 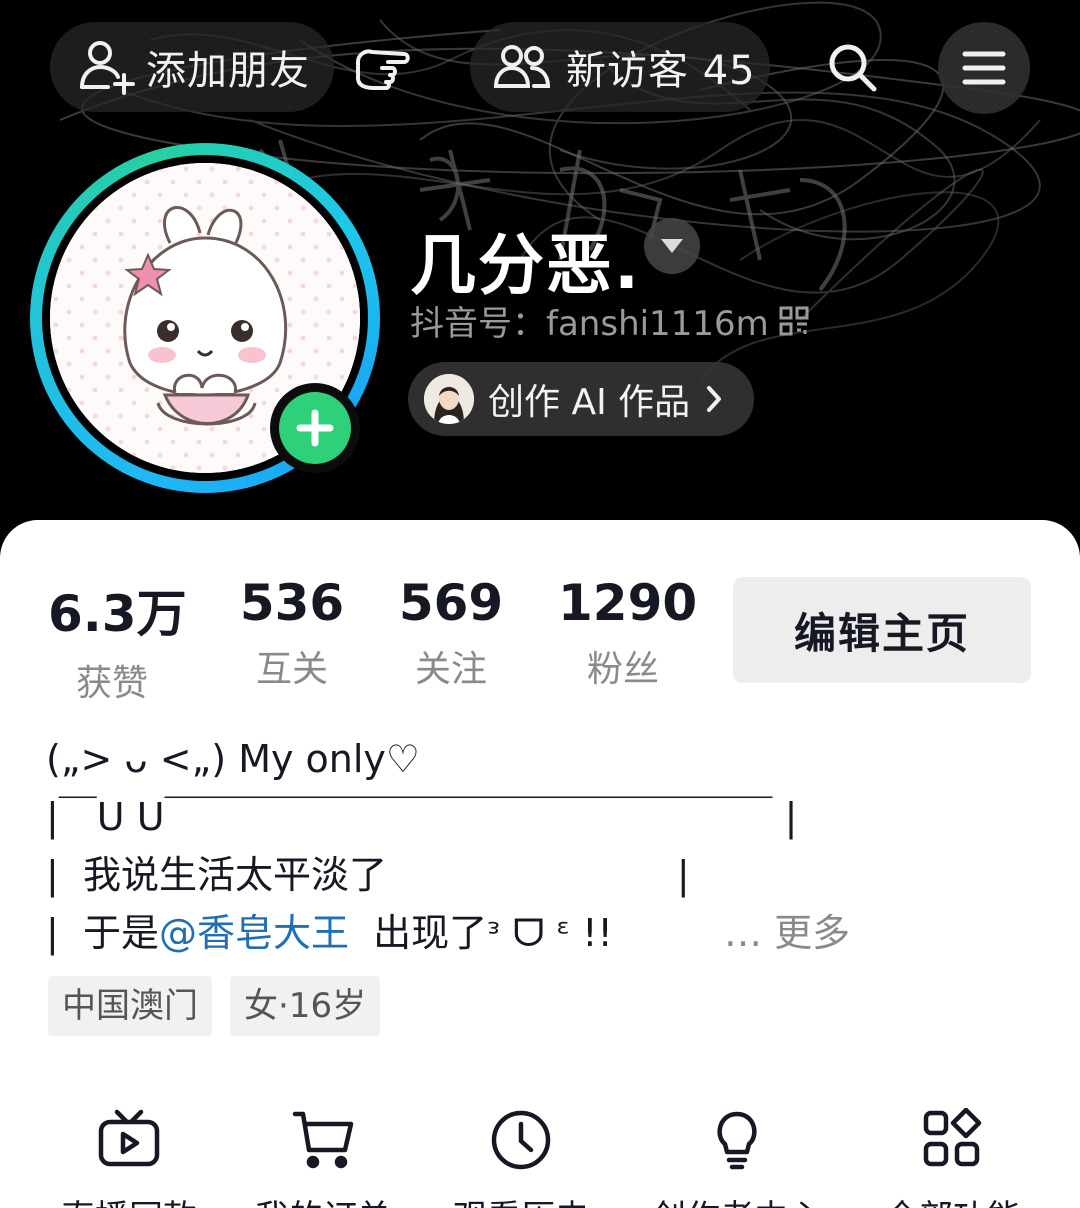 I want to click on cart-icon, so click(x=323, y=1140).